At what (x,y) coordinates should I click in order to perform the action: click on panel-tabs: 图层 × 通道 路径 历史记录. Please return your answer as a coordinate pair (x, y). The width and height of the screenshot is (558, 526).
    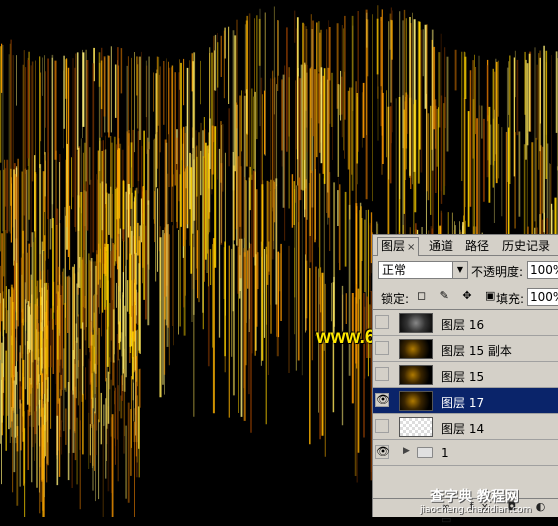
    Looking at the image, I should click on (465, 245).